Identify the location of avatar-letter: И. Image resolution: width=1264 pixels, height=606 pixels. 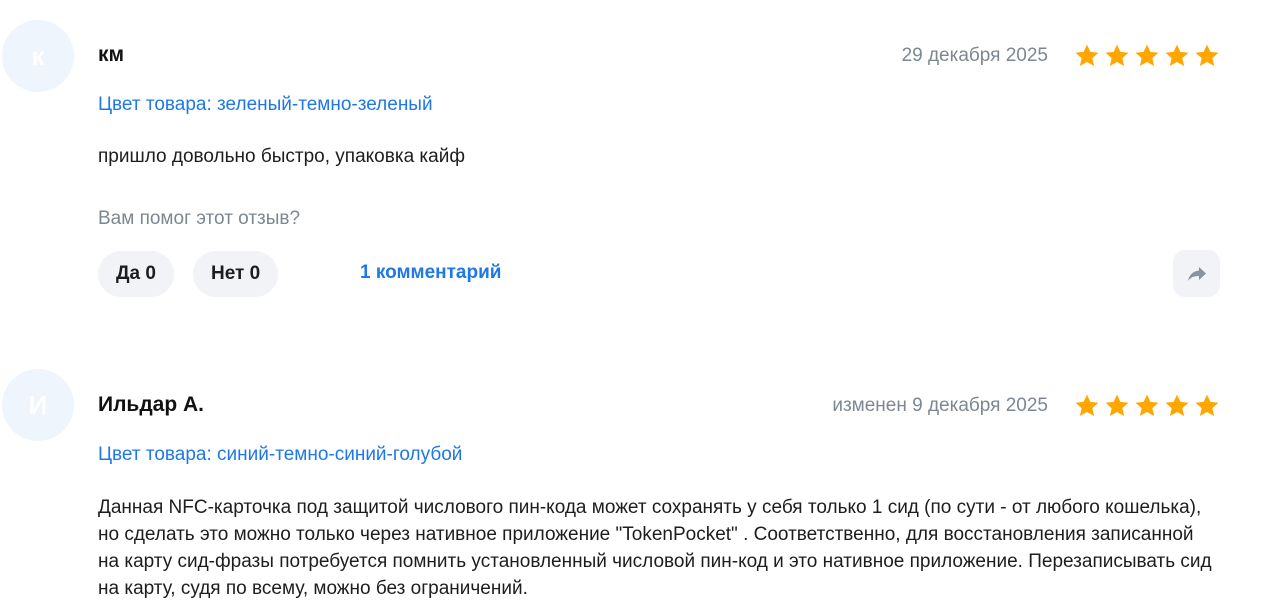
(38, 404).